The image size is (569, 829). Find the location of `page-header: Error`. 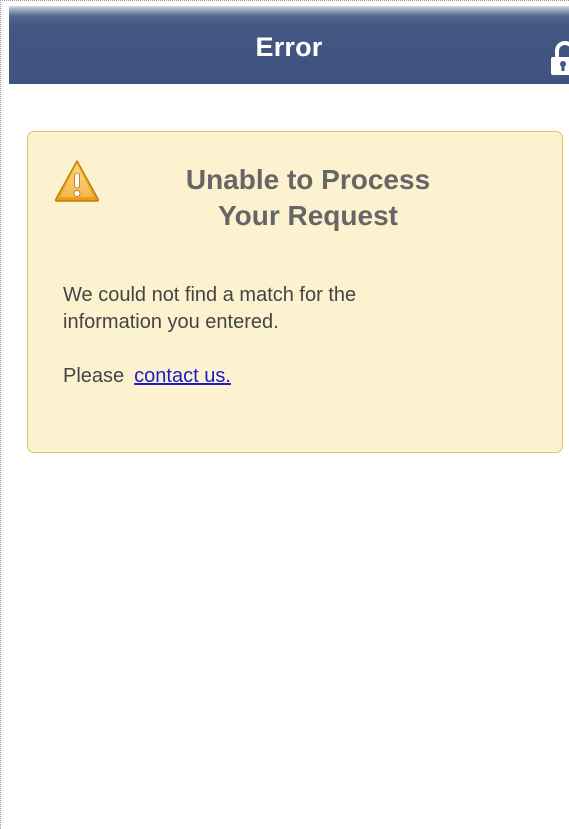

page-header: Error is located at coordinates (289, 45).